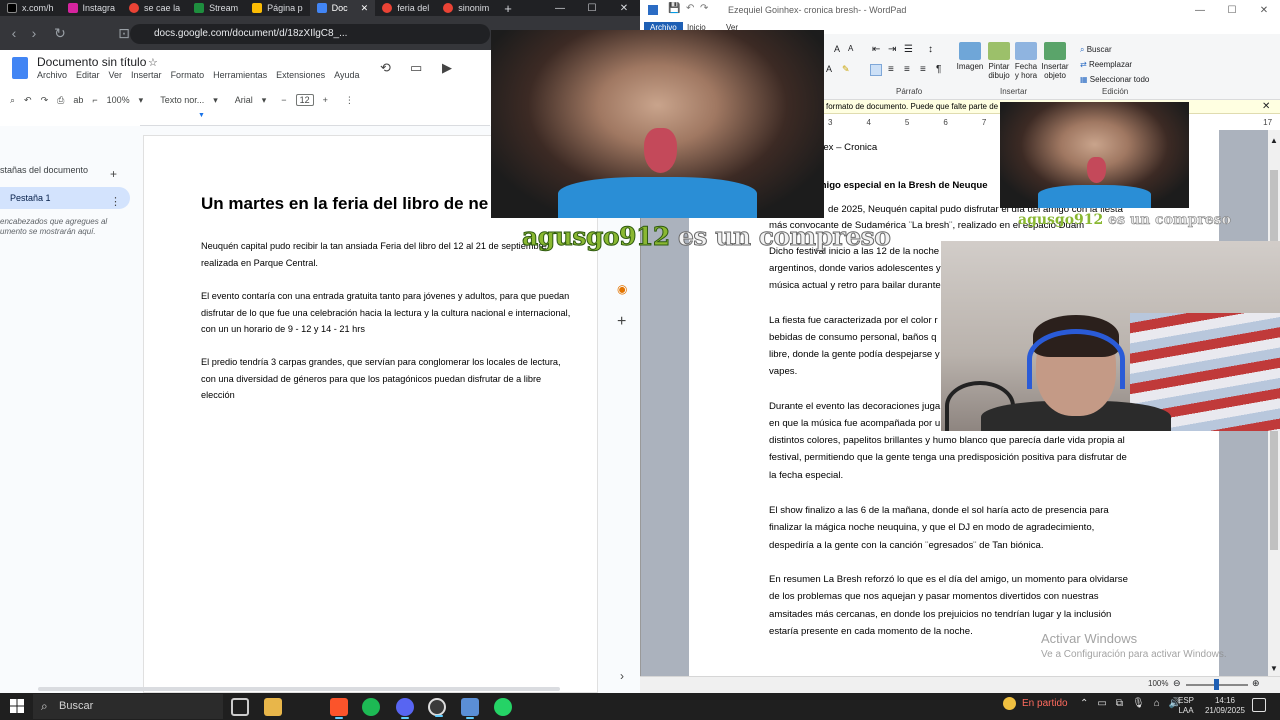 The width and height of the screenshot is (1280, 720). I want to click on browser-tab-active: Doc ✕, so click(342, 8).